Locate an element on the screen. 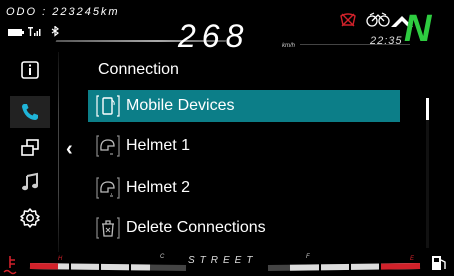 The width and height of the screenshot is (454, 276). helmet-2-icon is located at coordinates (108, 188).